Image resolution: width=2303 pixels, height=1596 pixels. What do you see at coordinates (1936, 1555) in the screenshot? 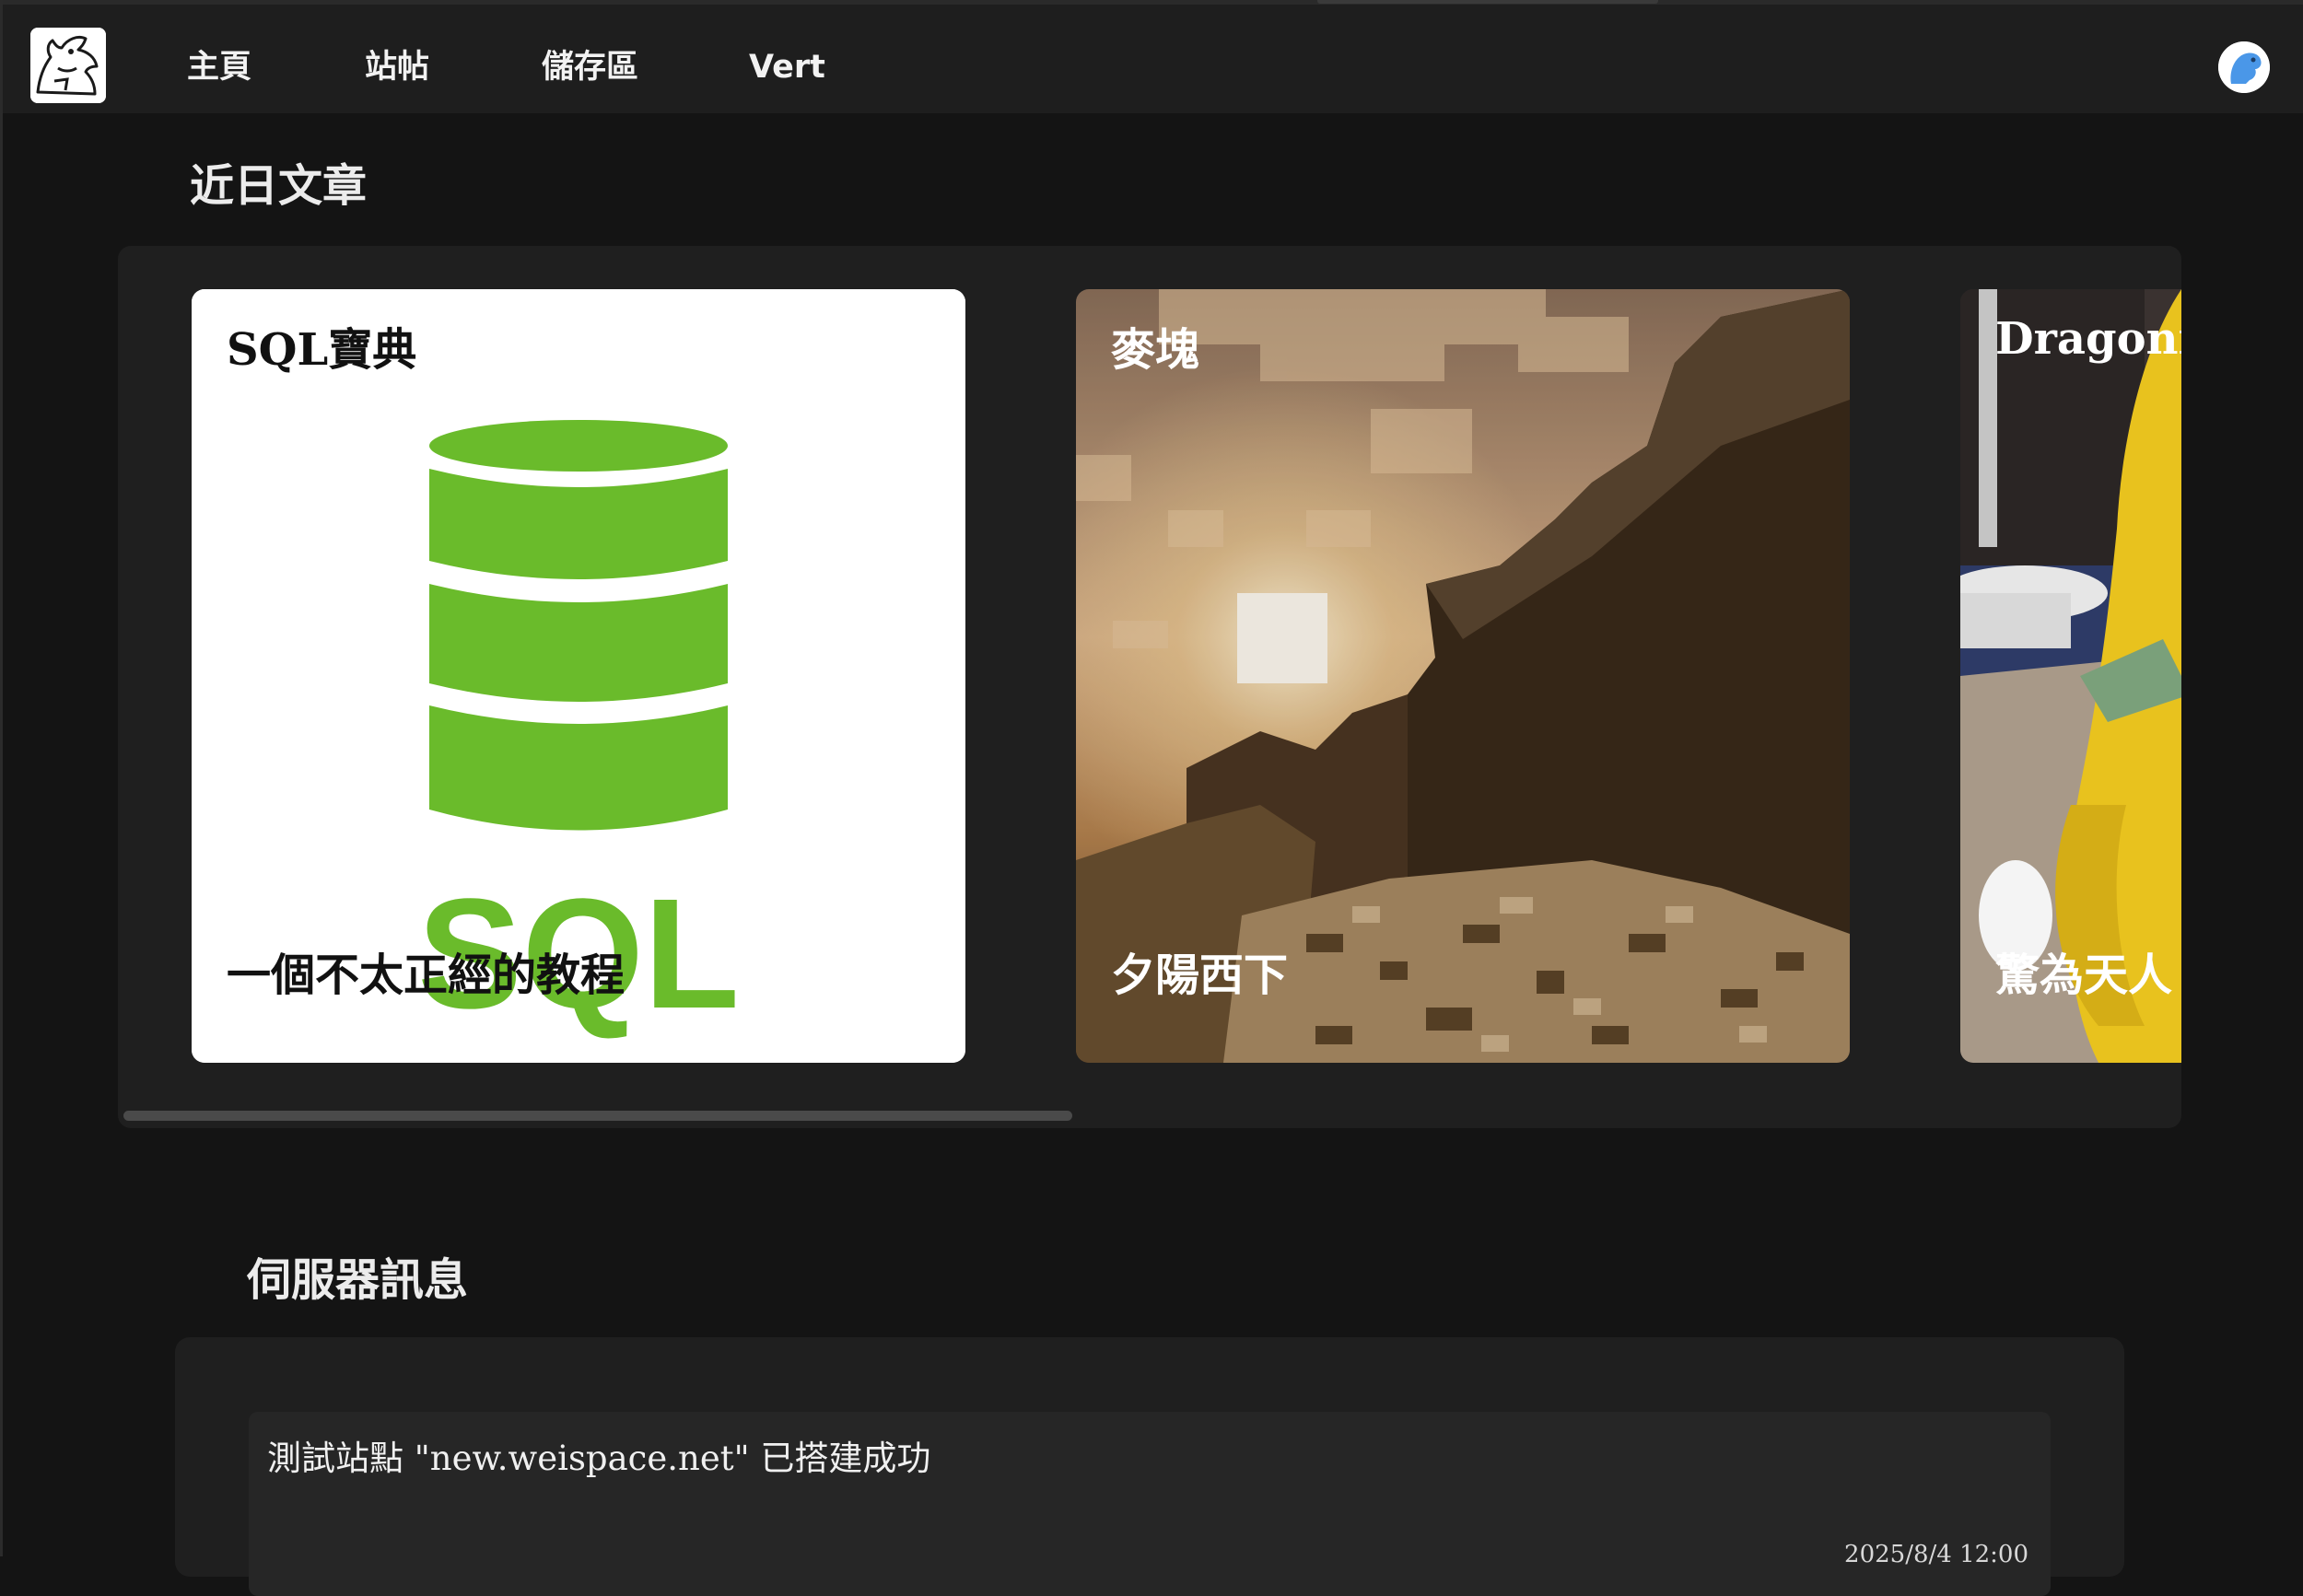
I see `server-message-timestamp: 2025/8/4 12:00` at bounding box center [1936, 1555].